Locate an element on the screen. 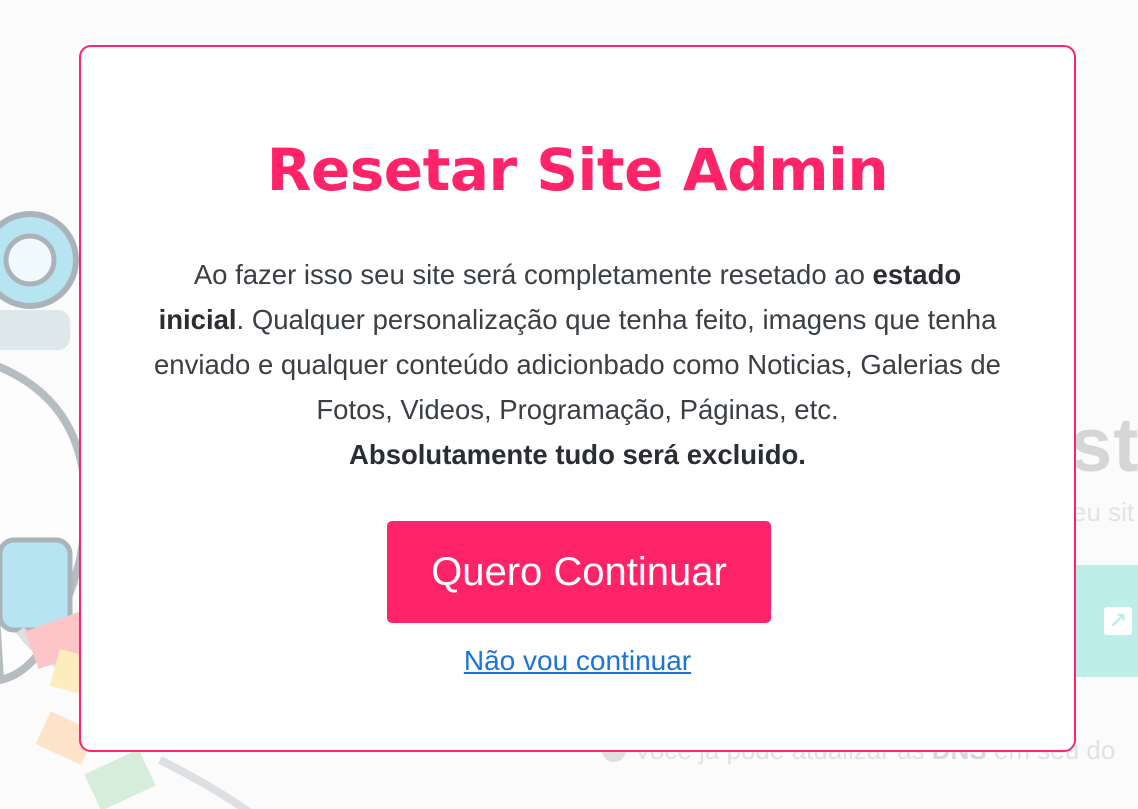 The width and height of the screenshot is (1138, 809). description-warning: Absolutamente tudo será excluido. is located at coordinates (577, 454).